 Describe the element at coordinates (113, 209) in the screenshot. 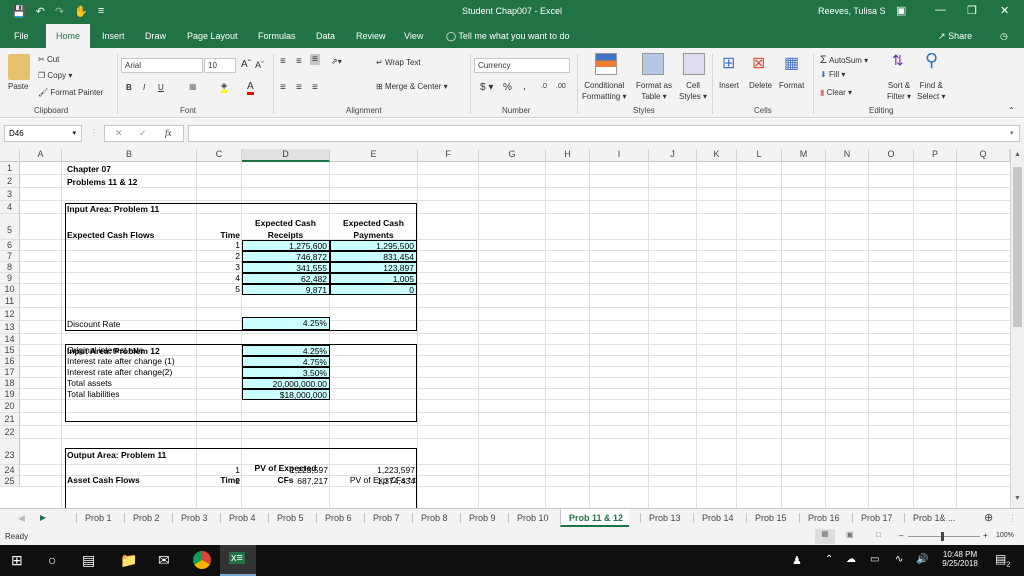

I see `cell-b4: Input Area: Problem 11` at that location.